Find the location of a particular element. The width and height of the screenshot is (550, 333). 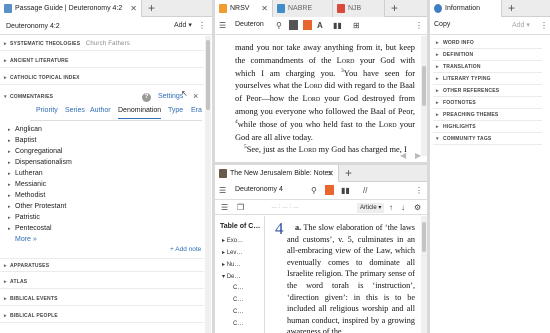

tab-information: Information is located at coordinates (466, 8).